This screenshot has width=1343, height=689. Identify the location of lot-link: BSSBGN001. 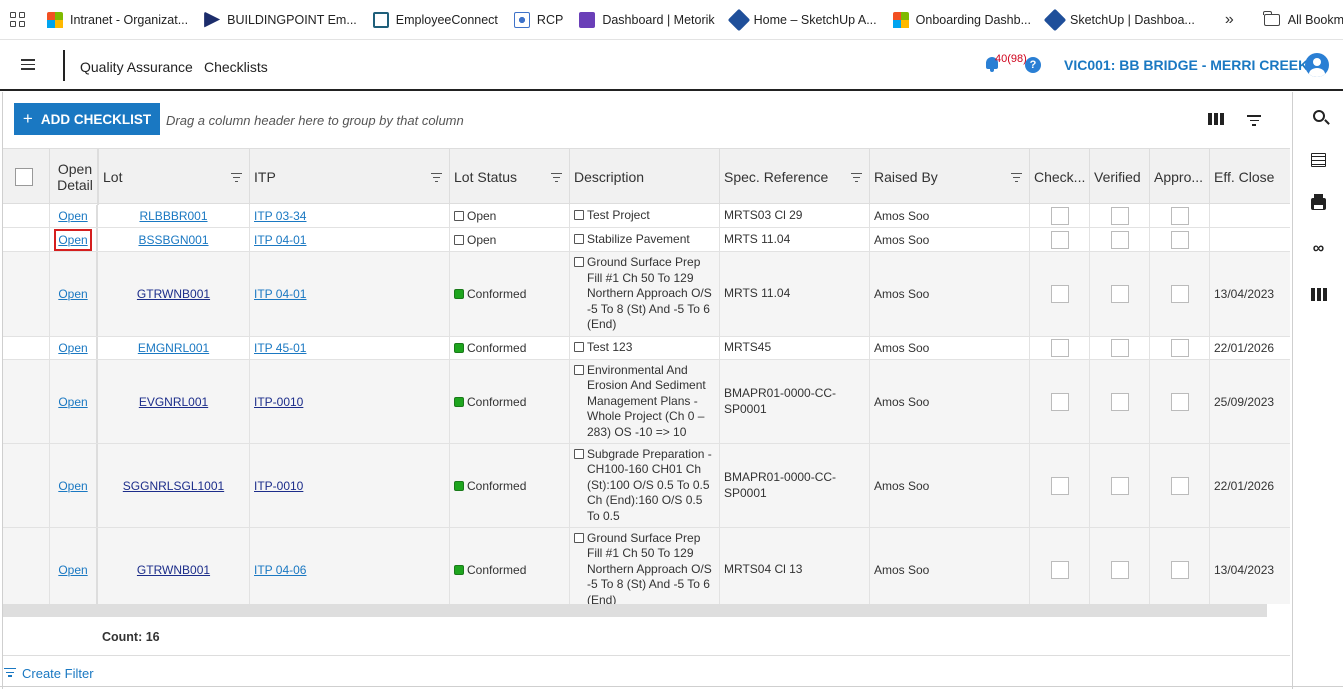
(173, 240).